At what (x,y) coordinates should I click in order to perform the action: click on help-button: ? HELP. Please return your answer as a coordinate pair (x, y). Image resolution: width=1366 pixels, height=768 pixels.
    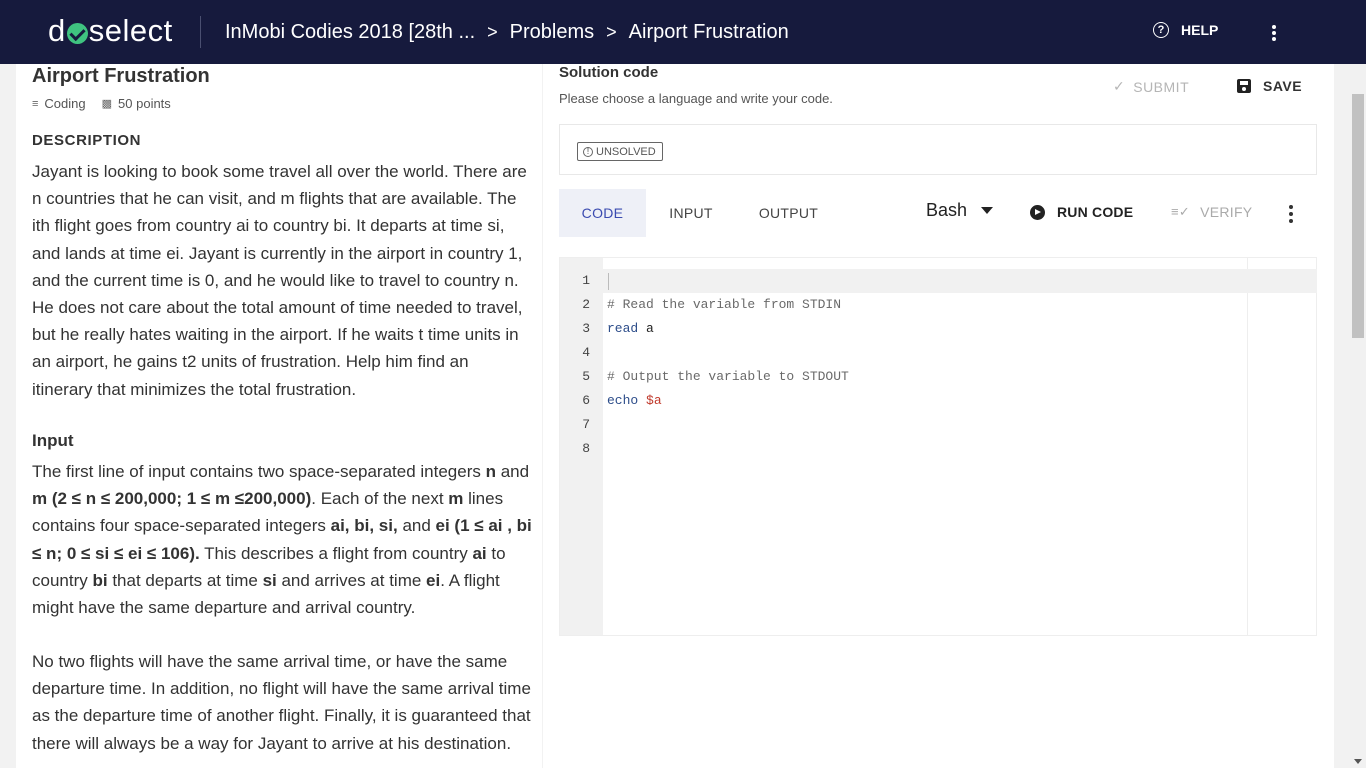
    Looking at the image, I should click on (1185, 30).